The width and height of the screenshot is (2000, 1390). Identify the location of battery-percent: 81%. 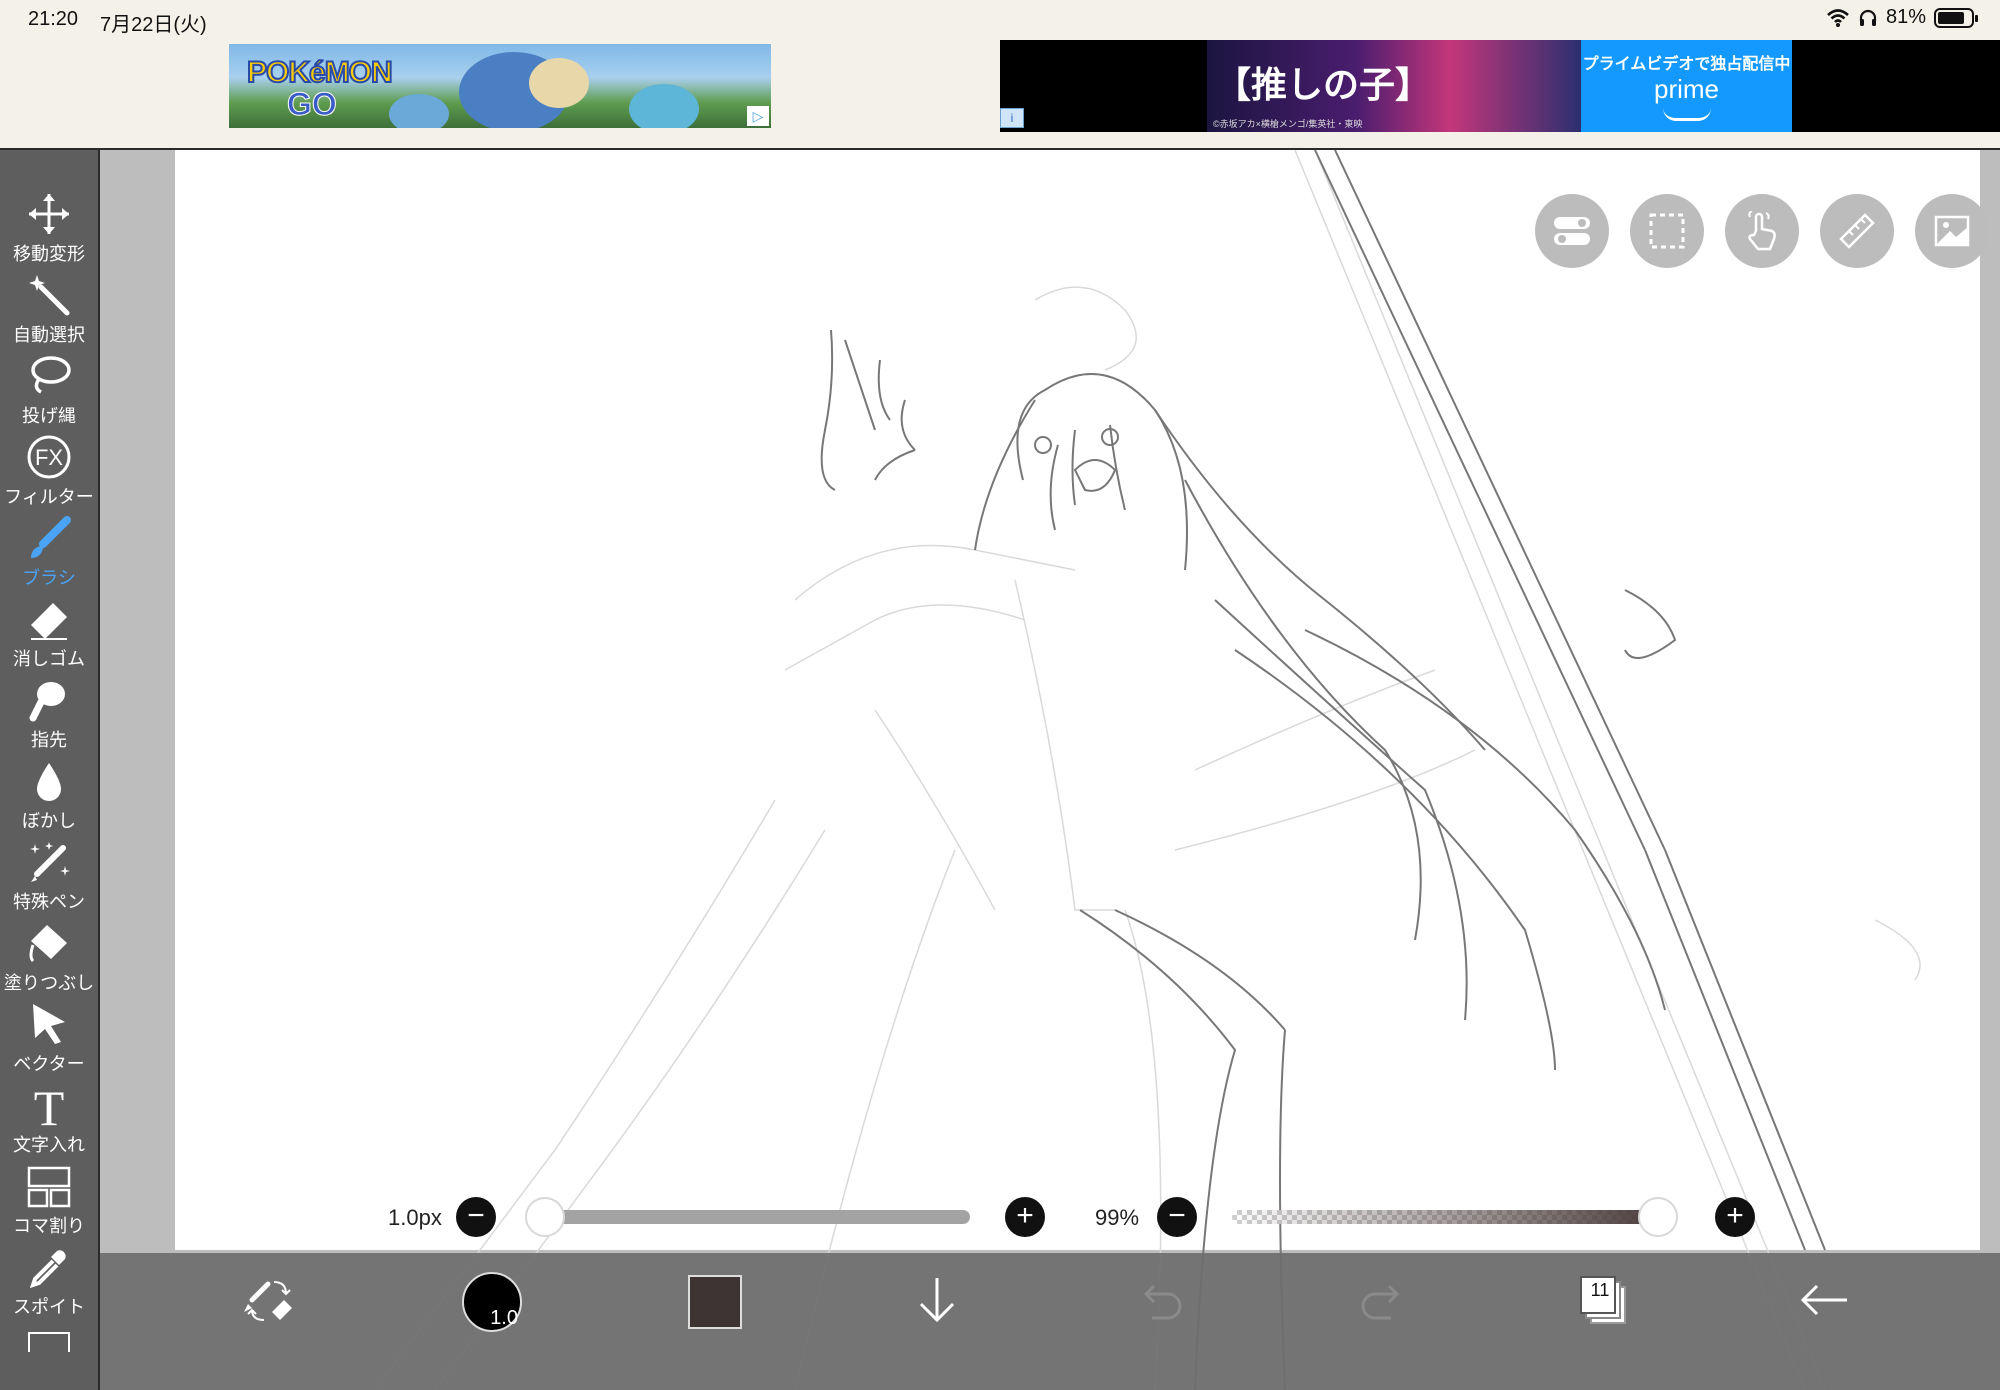
(1905, 17).